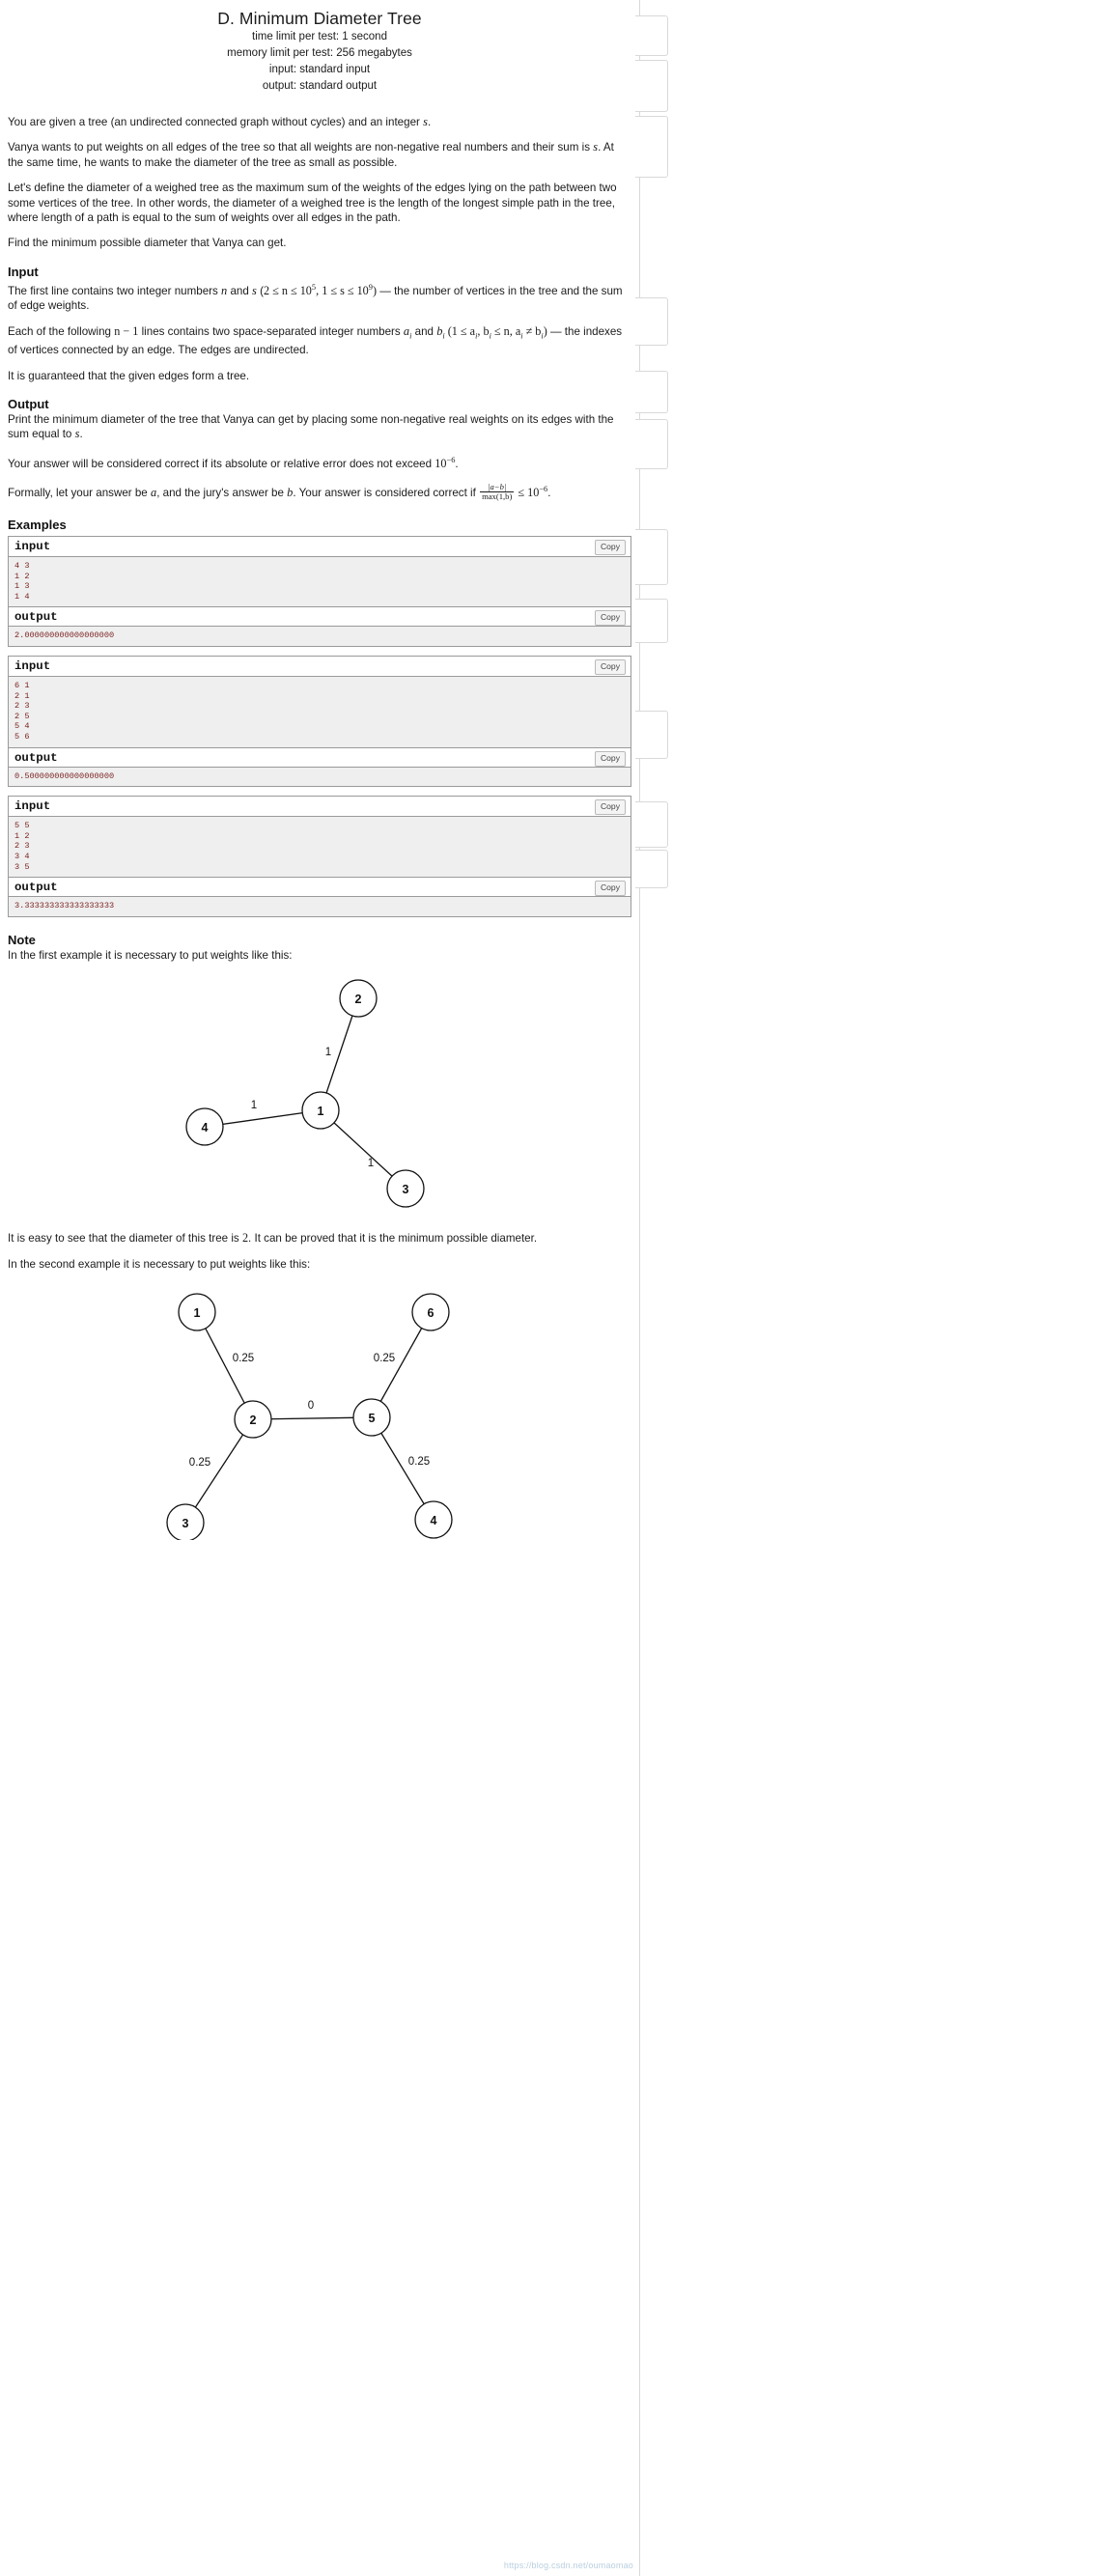 The height and width of the screenshot is (2576, 1093). I want to click on input-l1-paren-open: (, so click(260, 290).